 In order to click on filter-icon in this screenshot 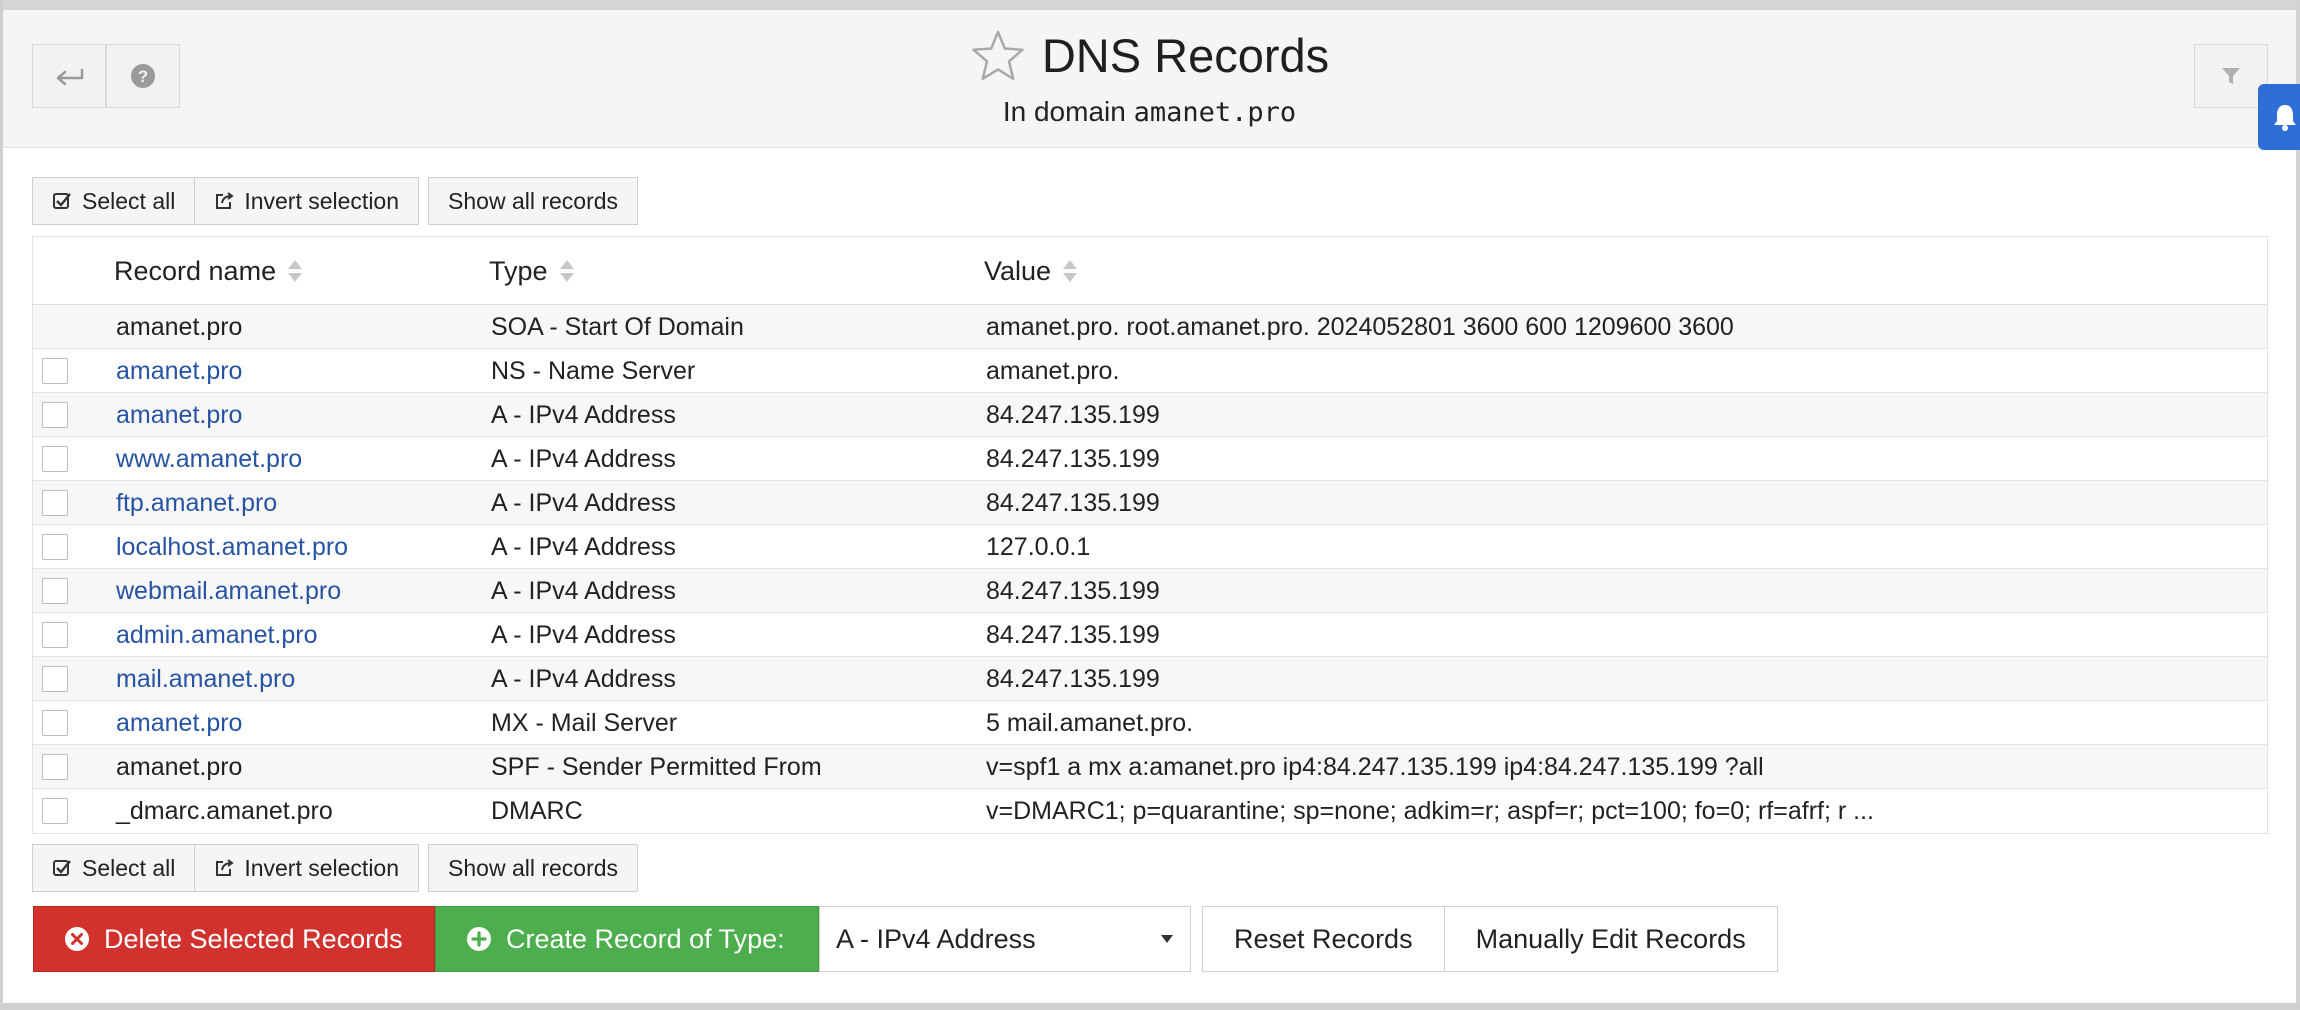, I will do `click(2231, 76)`.